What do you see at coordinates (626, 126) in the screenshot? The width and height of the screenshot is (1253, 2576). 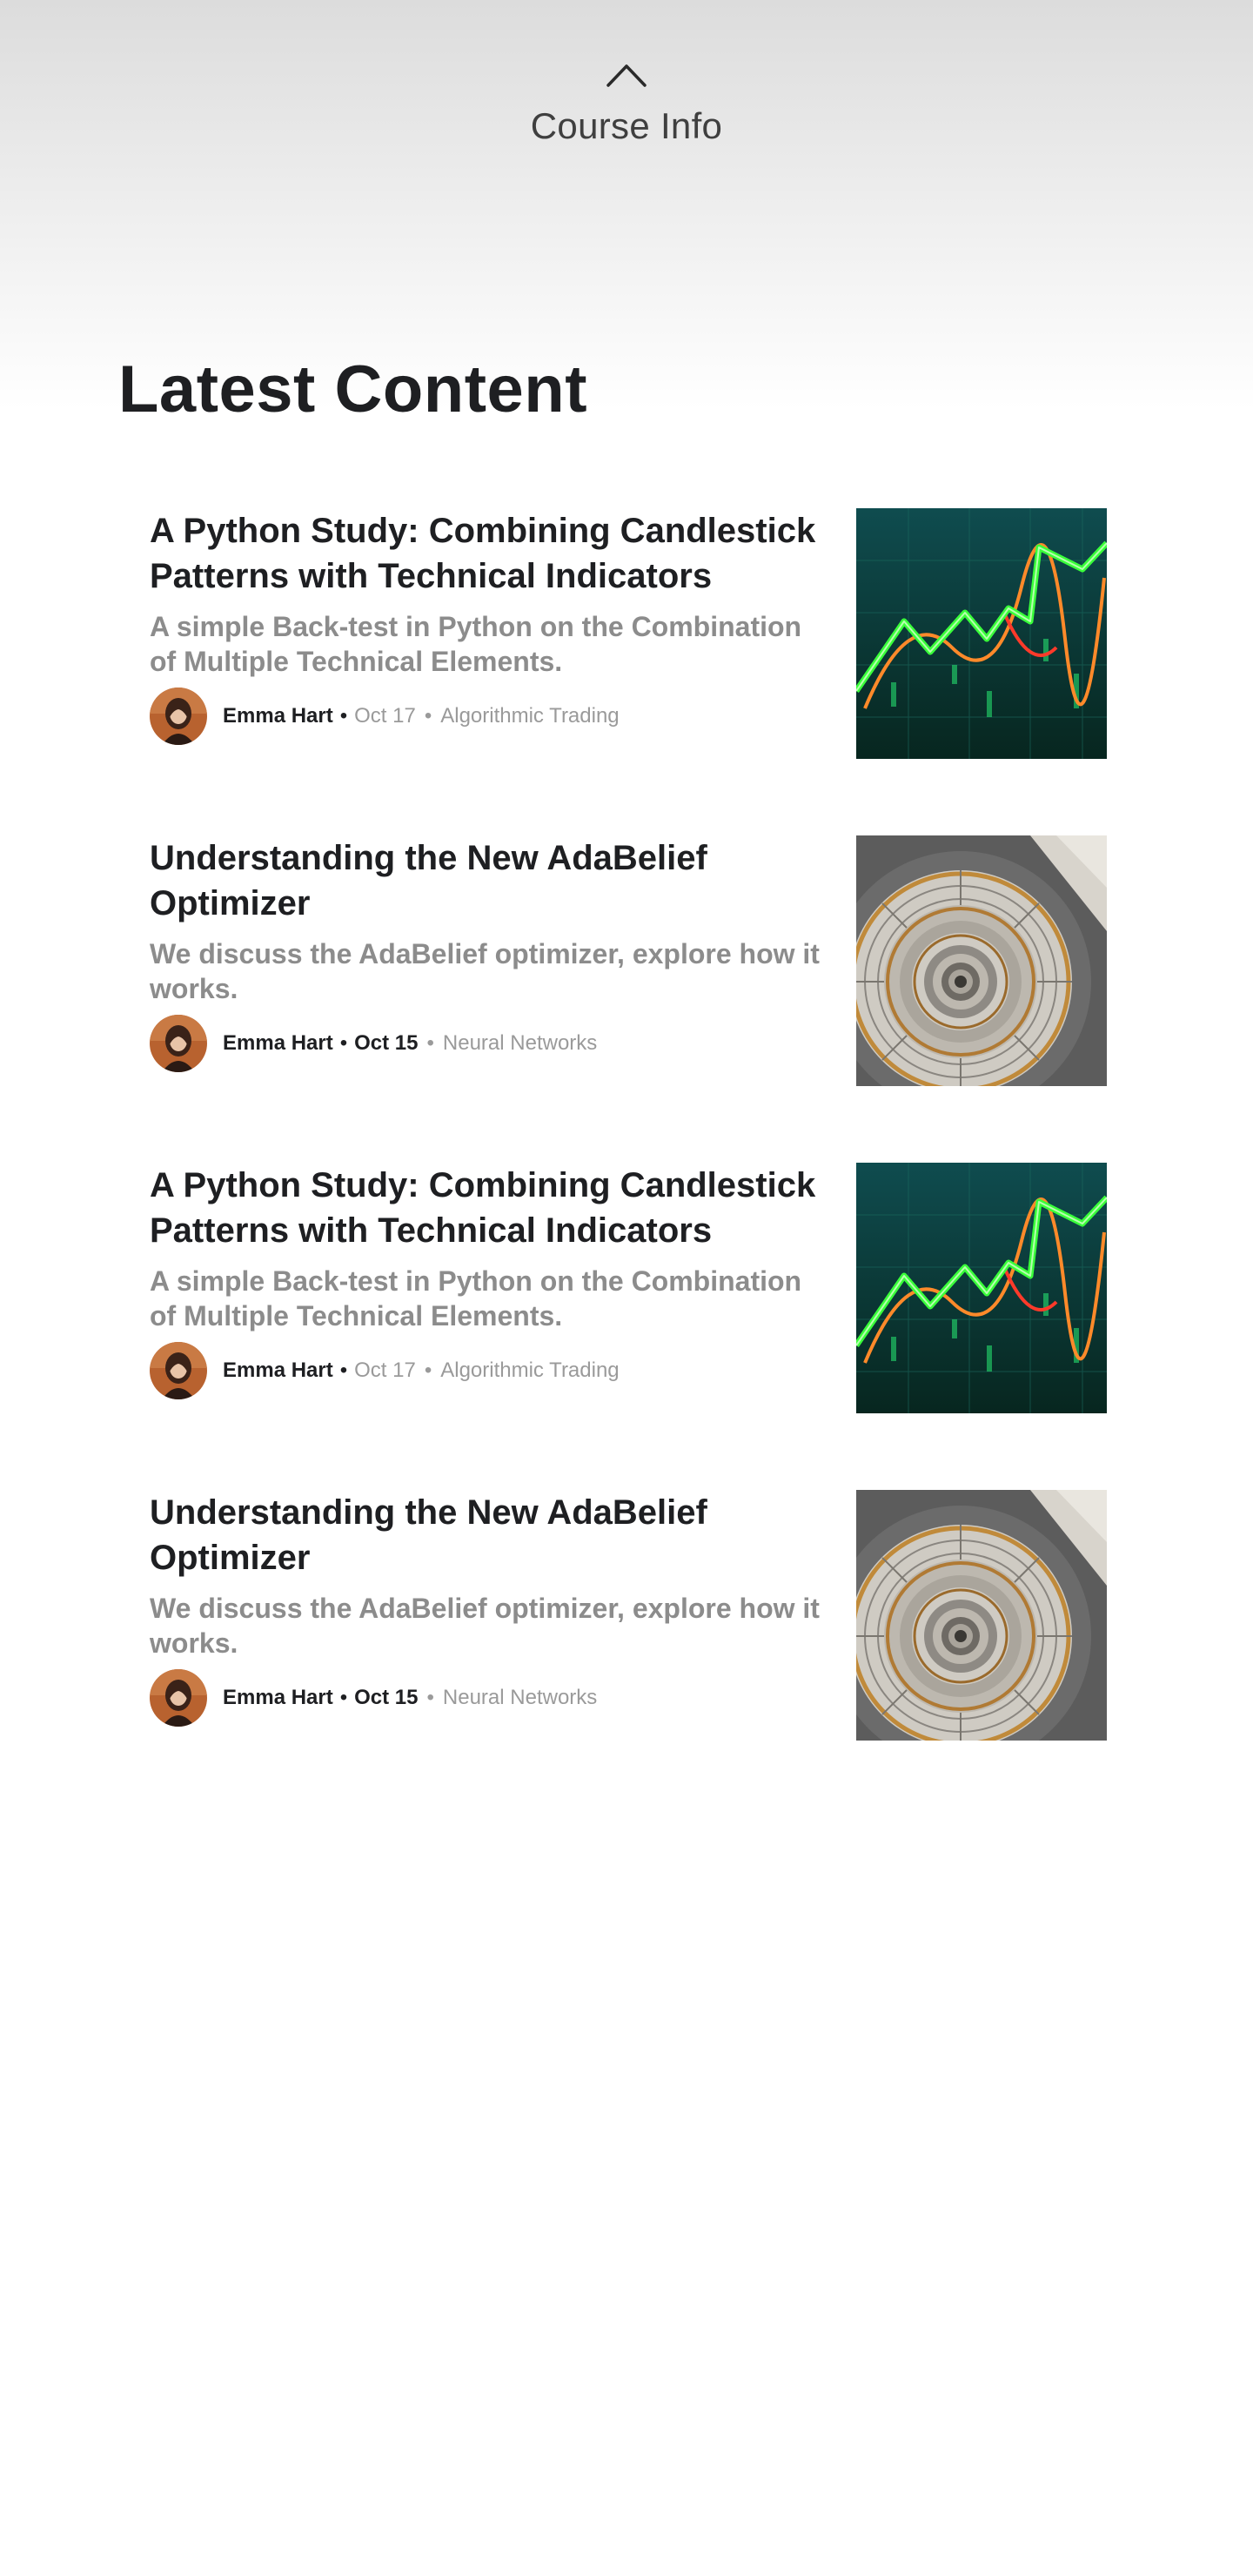 I see `course-info-label: Course Info` at bounding box center [626, 126].